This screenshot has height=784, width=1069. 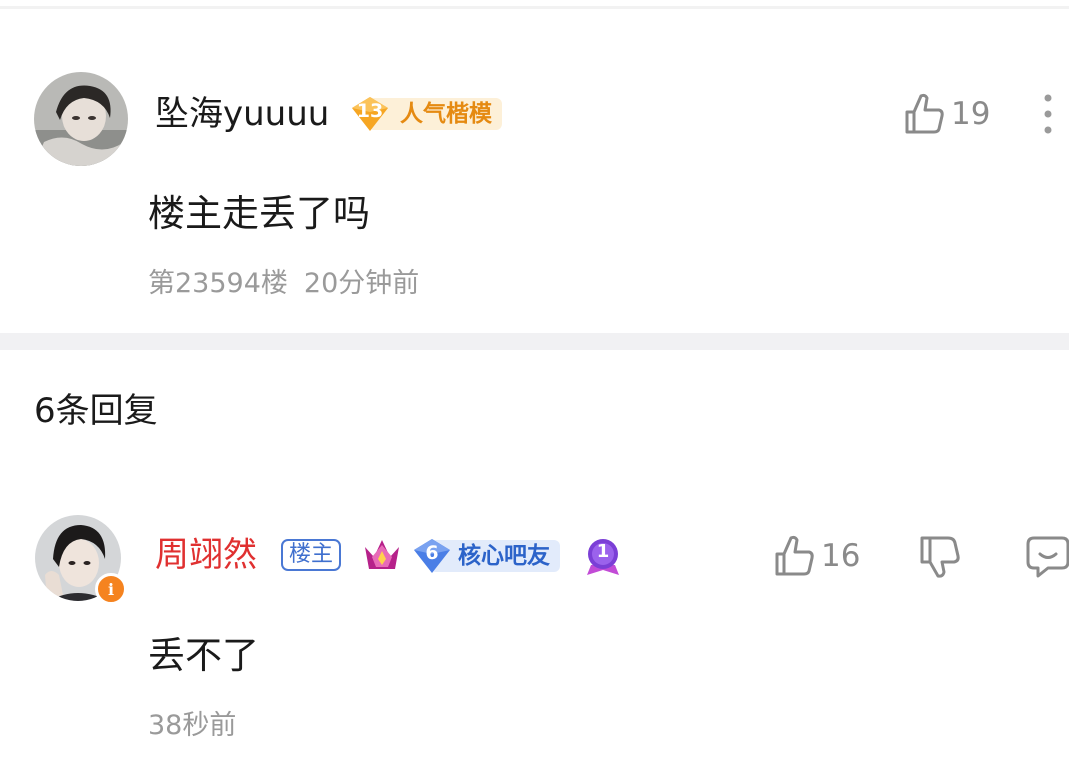 I want to click on dislike-button, so click(x=940, y=557).